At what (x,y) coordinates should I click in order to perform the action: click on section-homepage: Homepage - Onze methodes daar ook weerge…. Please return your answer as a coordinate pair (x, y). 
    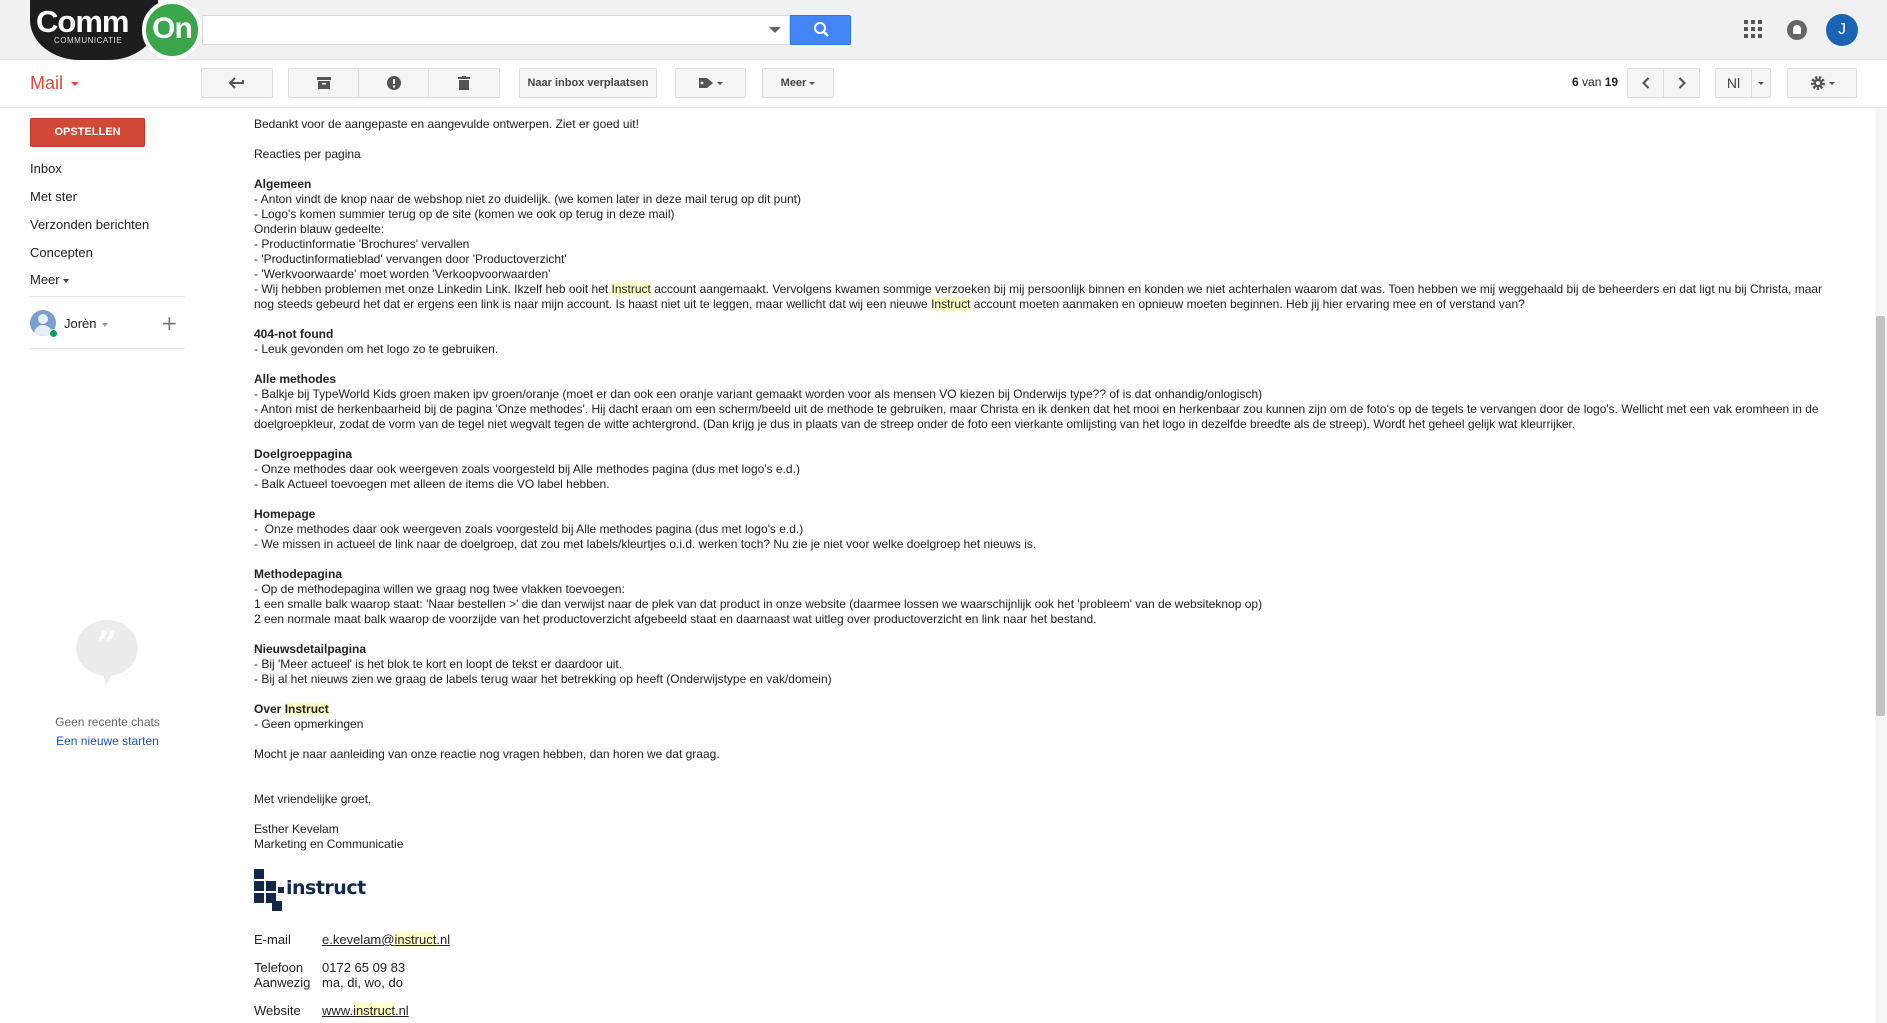
    Looking at the image, I should click on (1049, 529).